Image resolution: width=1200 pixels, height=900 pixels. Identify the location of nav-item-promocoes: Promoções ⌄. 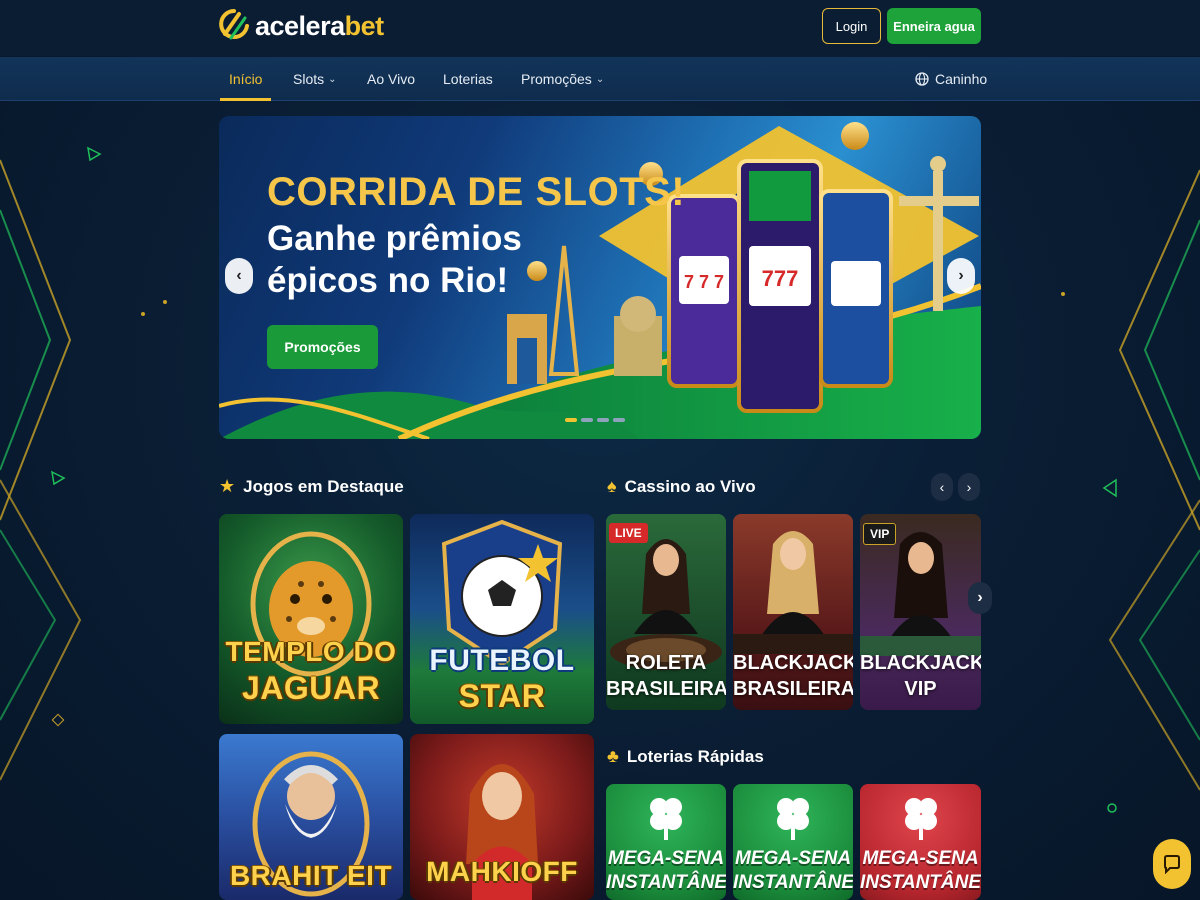
(562, 79).